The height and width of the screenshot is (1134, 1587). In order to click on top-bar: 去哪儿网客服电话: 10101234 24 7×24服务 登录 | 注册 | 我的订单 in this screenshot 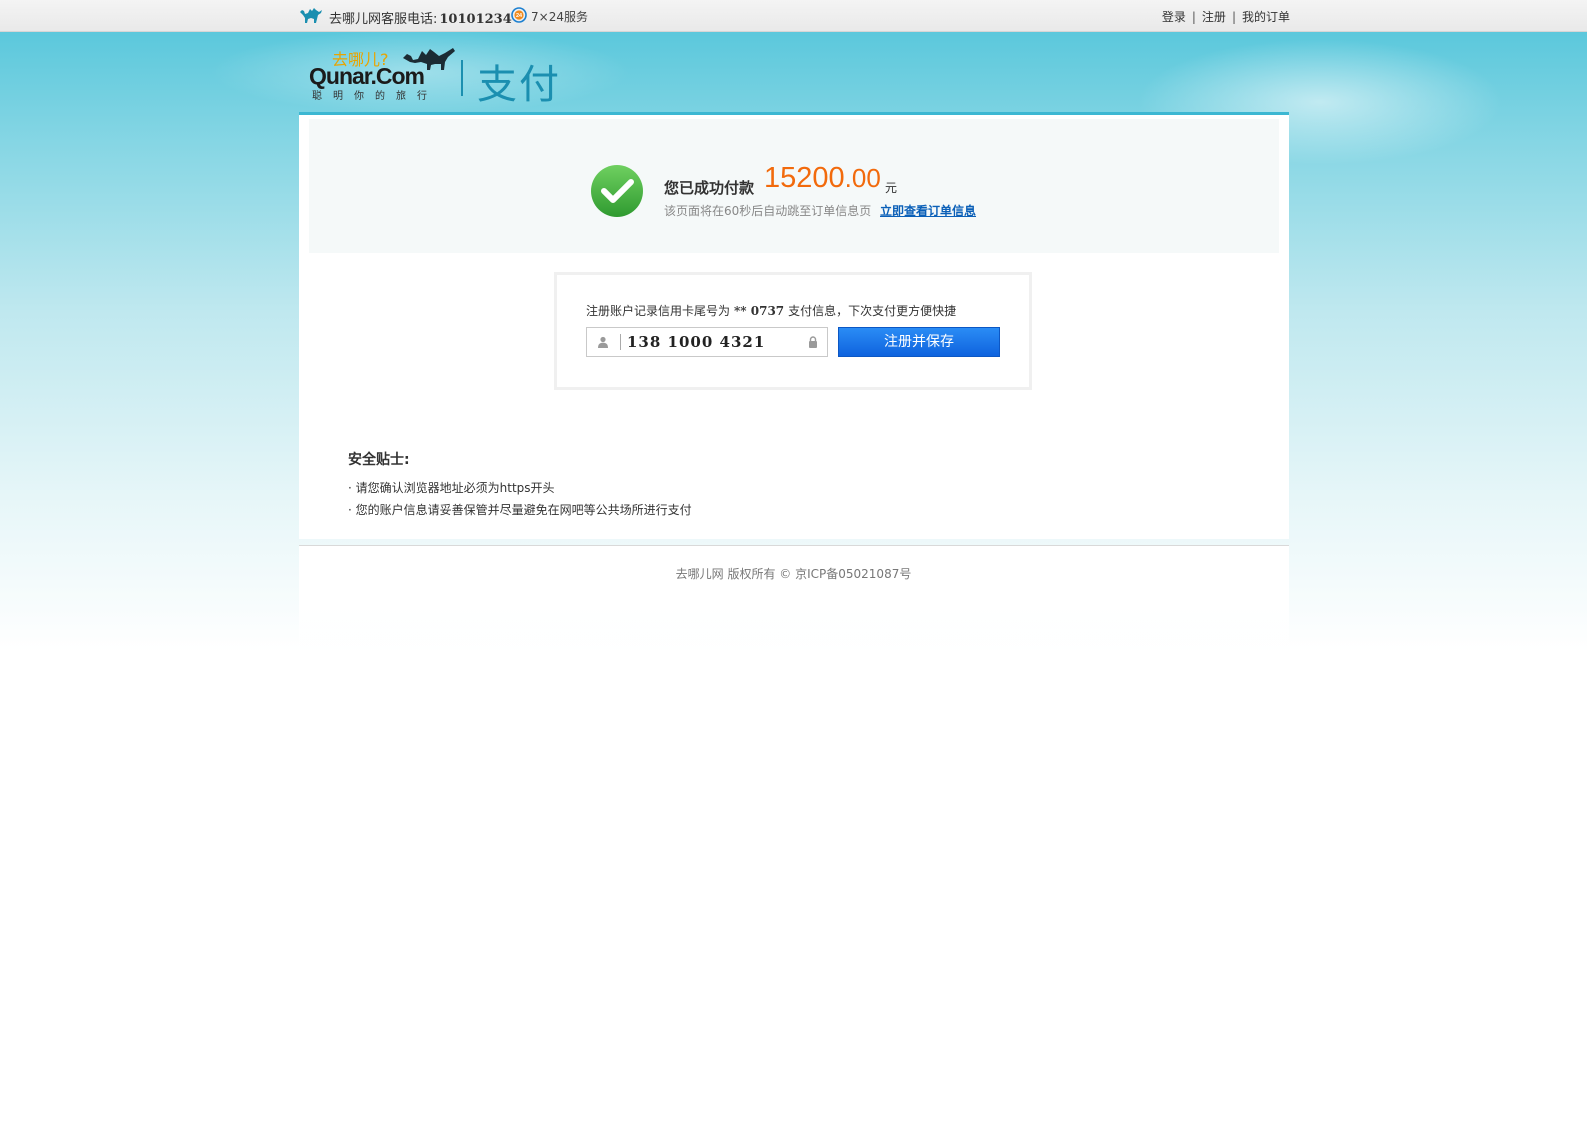, I will do `click(793, 16)`.